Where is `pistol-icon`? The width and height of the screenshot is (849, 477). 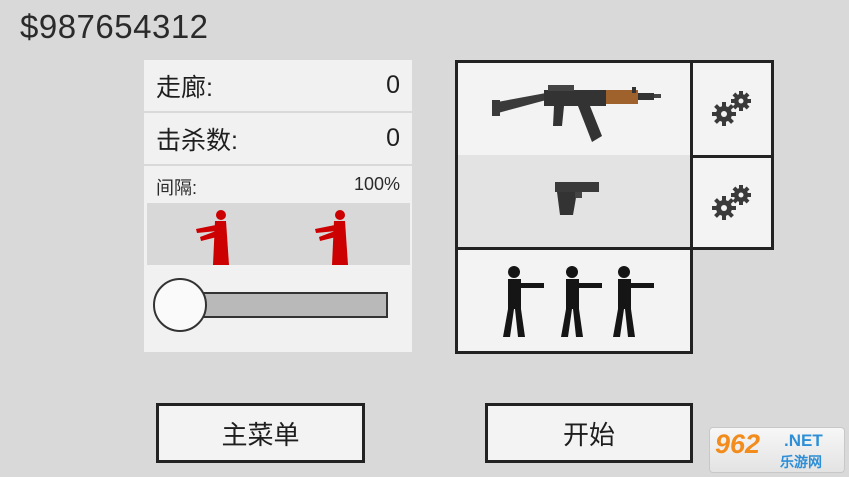
pistol-icon is located at coordinates (577, 198).